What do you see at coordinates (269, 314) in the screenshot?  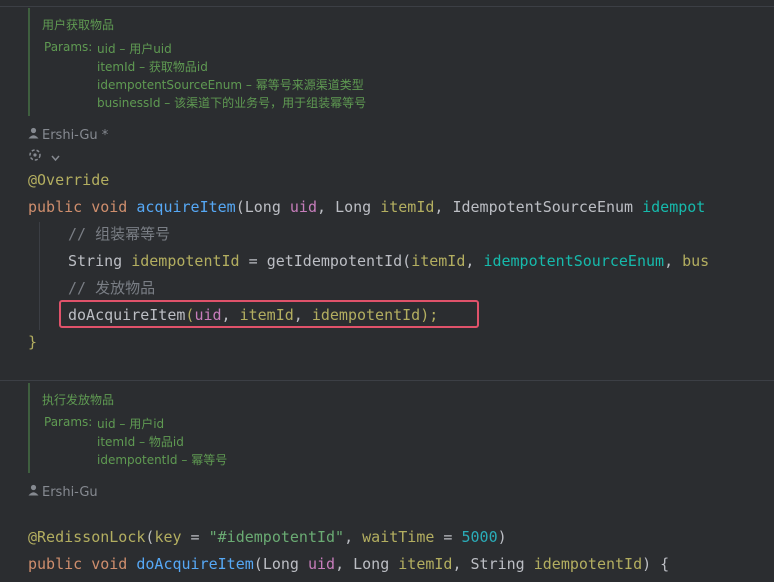 I see `highlight-box` at bounding box center [269, 314].